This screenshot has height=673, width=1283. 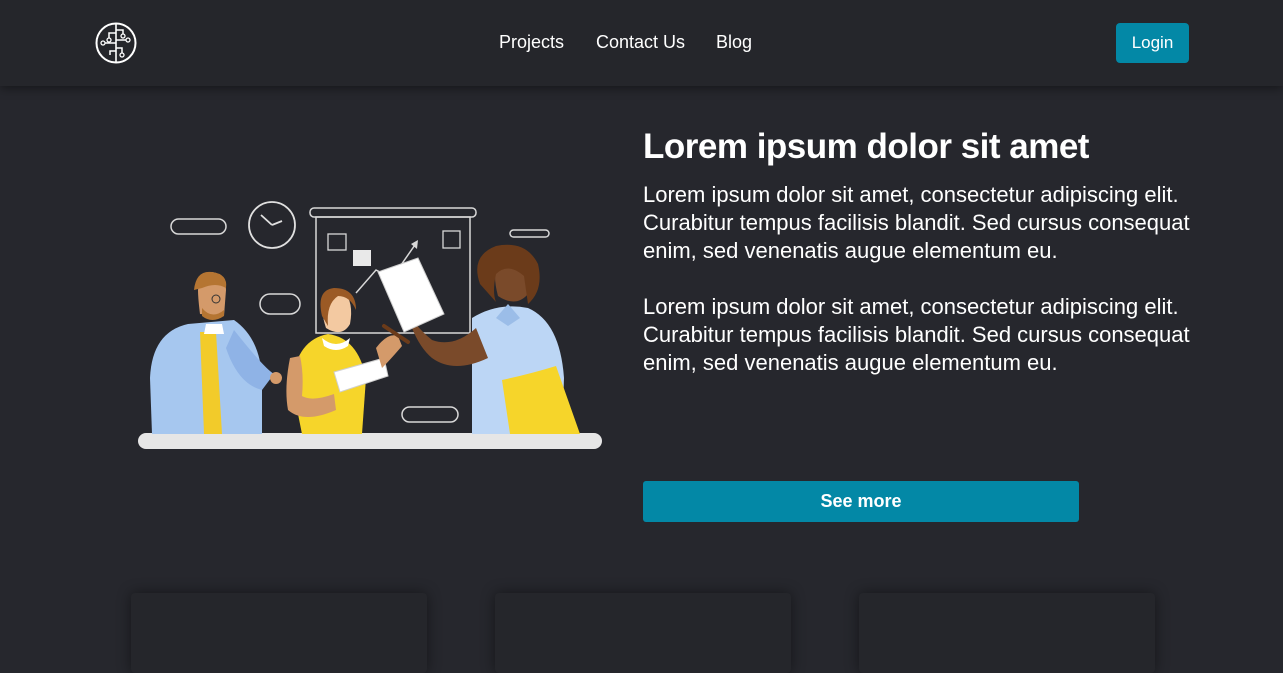 What do you see at coordinates (734, 42) in the screenshot?
I see `nav-link-blog: Blog` at bounding box center [734, 42].